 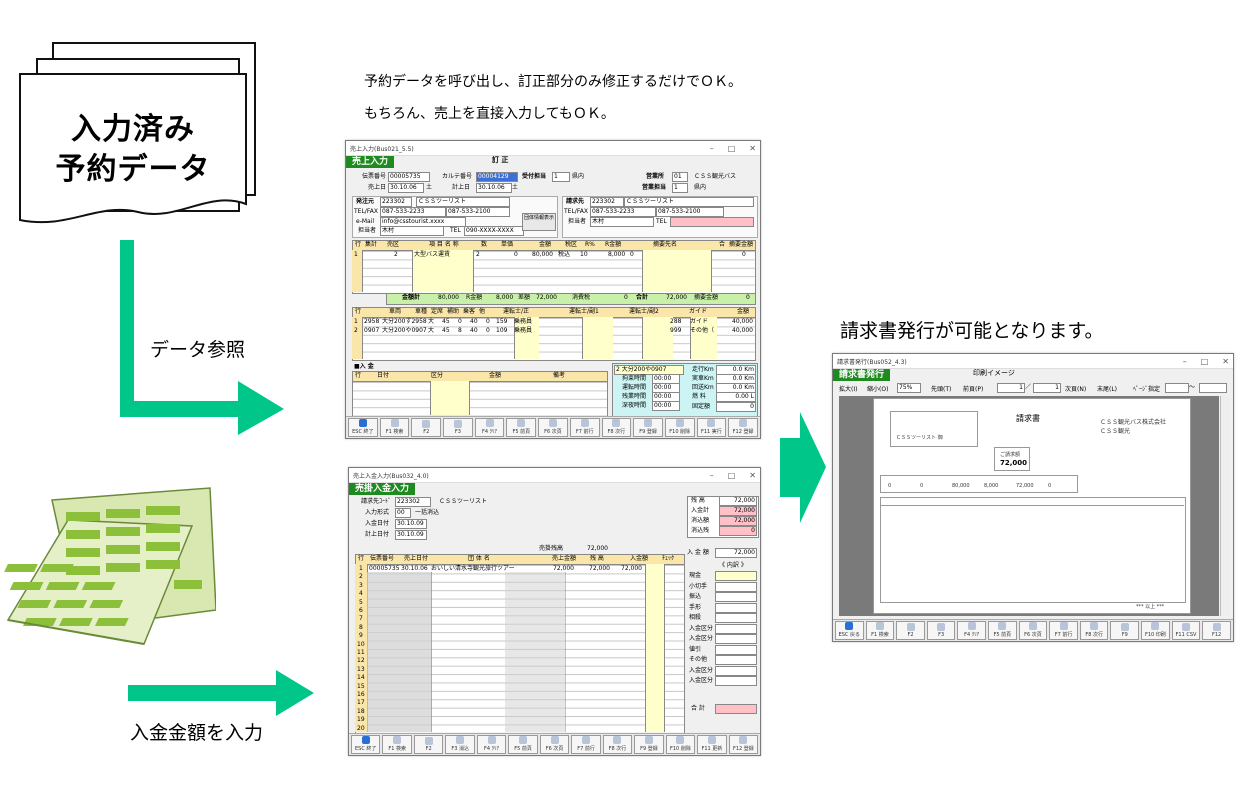 What do you see at coordinates (403, 513) in the screenshot?
I see `input-mode-field: 00` at bounding box center [403, 513].